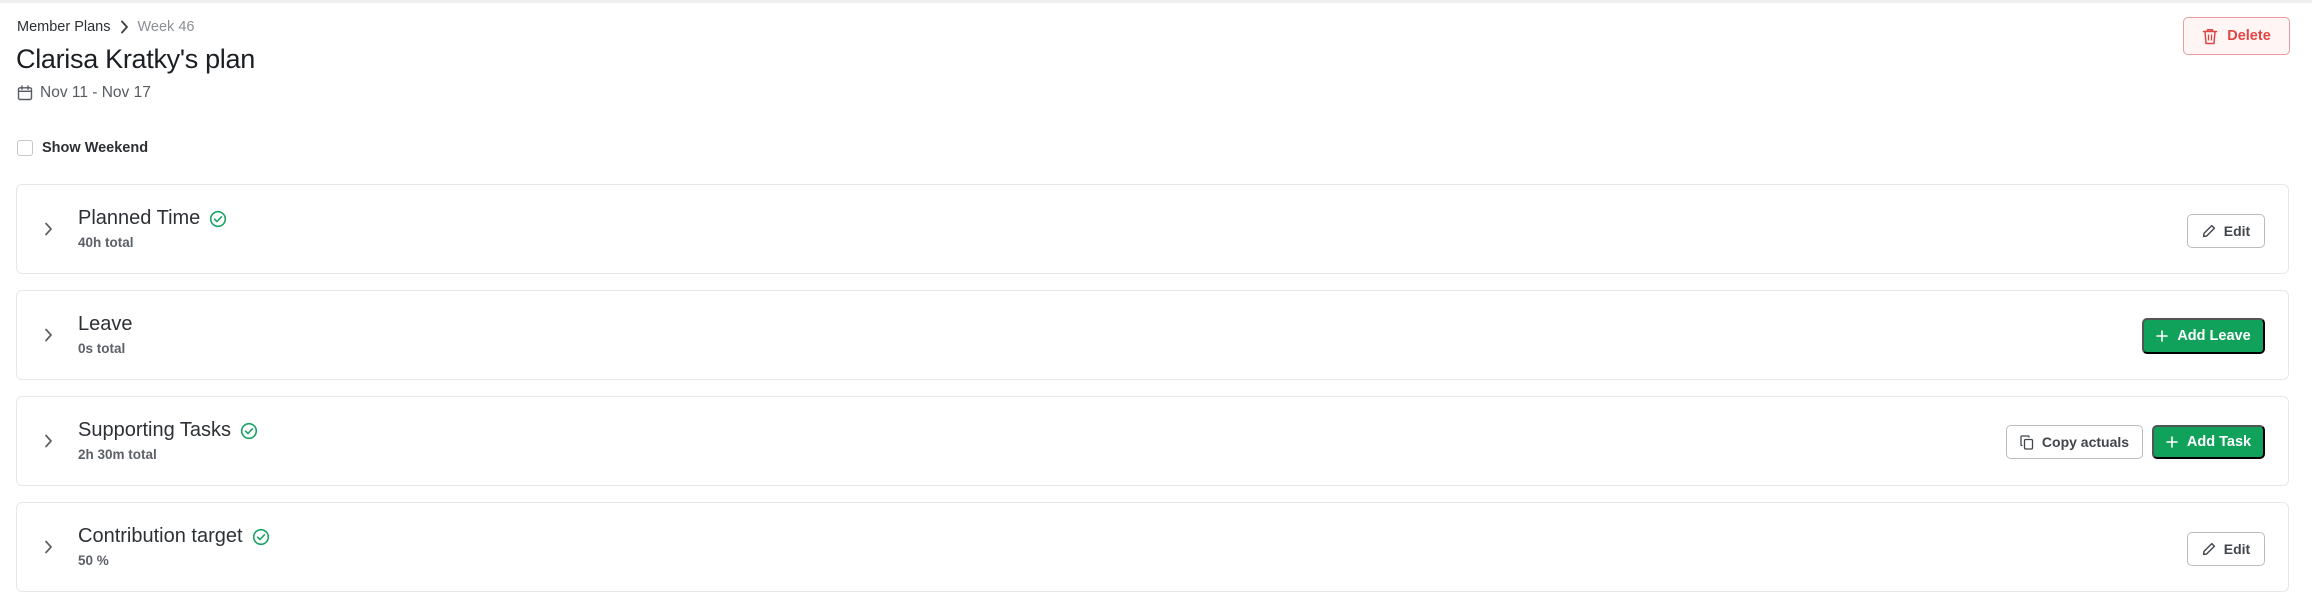 The image size is (2312, 607). Describe the element at coordinates (2210, 36) in the screenshot. I see `trash-icon` at that location.